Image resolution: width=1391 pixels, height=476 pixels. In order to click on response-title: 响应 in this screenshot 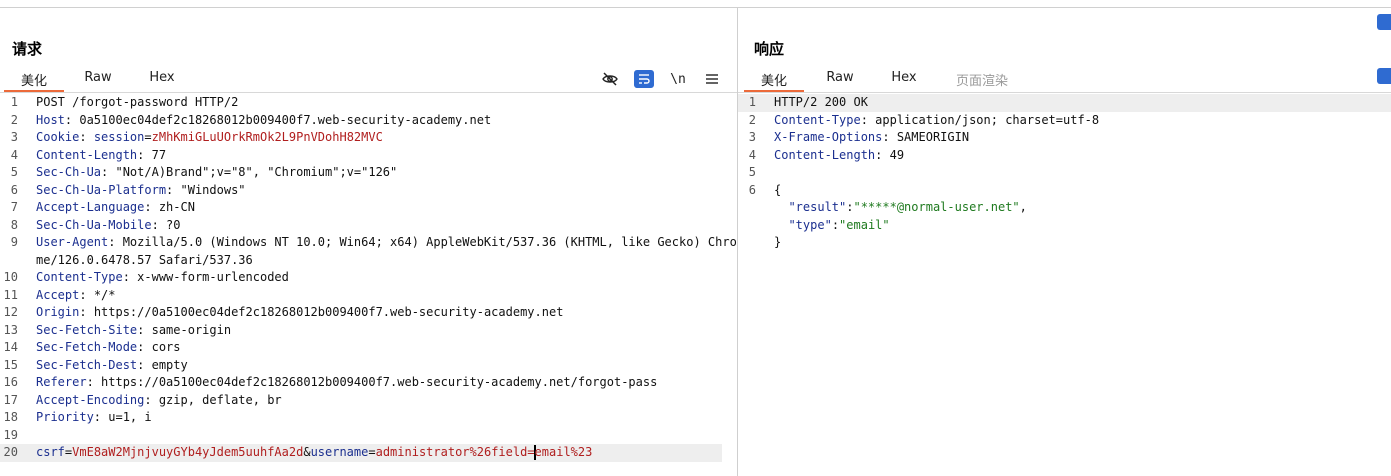, I will do `click(769, 49)`.